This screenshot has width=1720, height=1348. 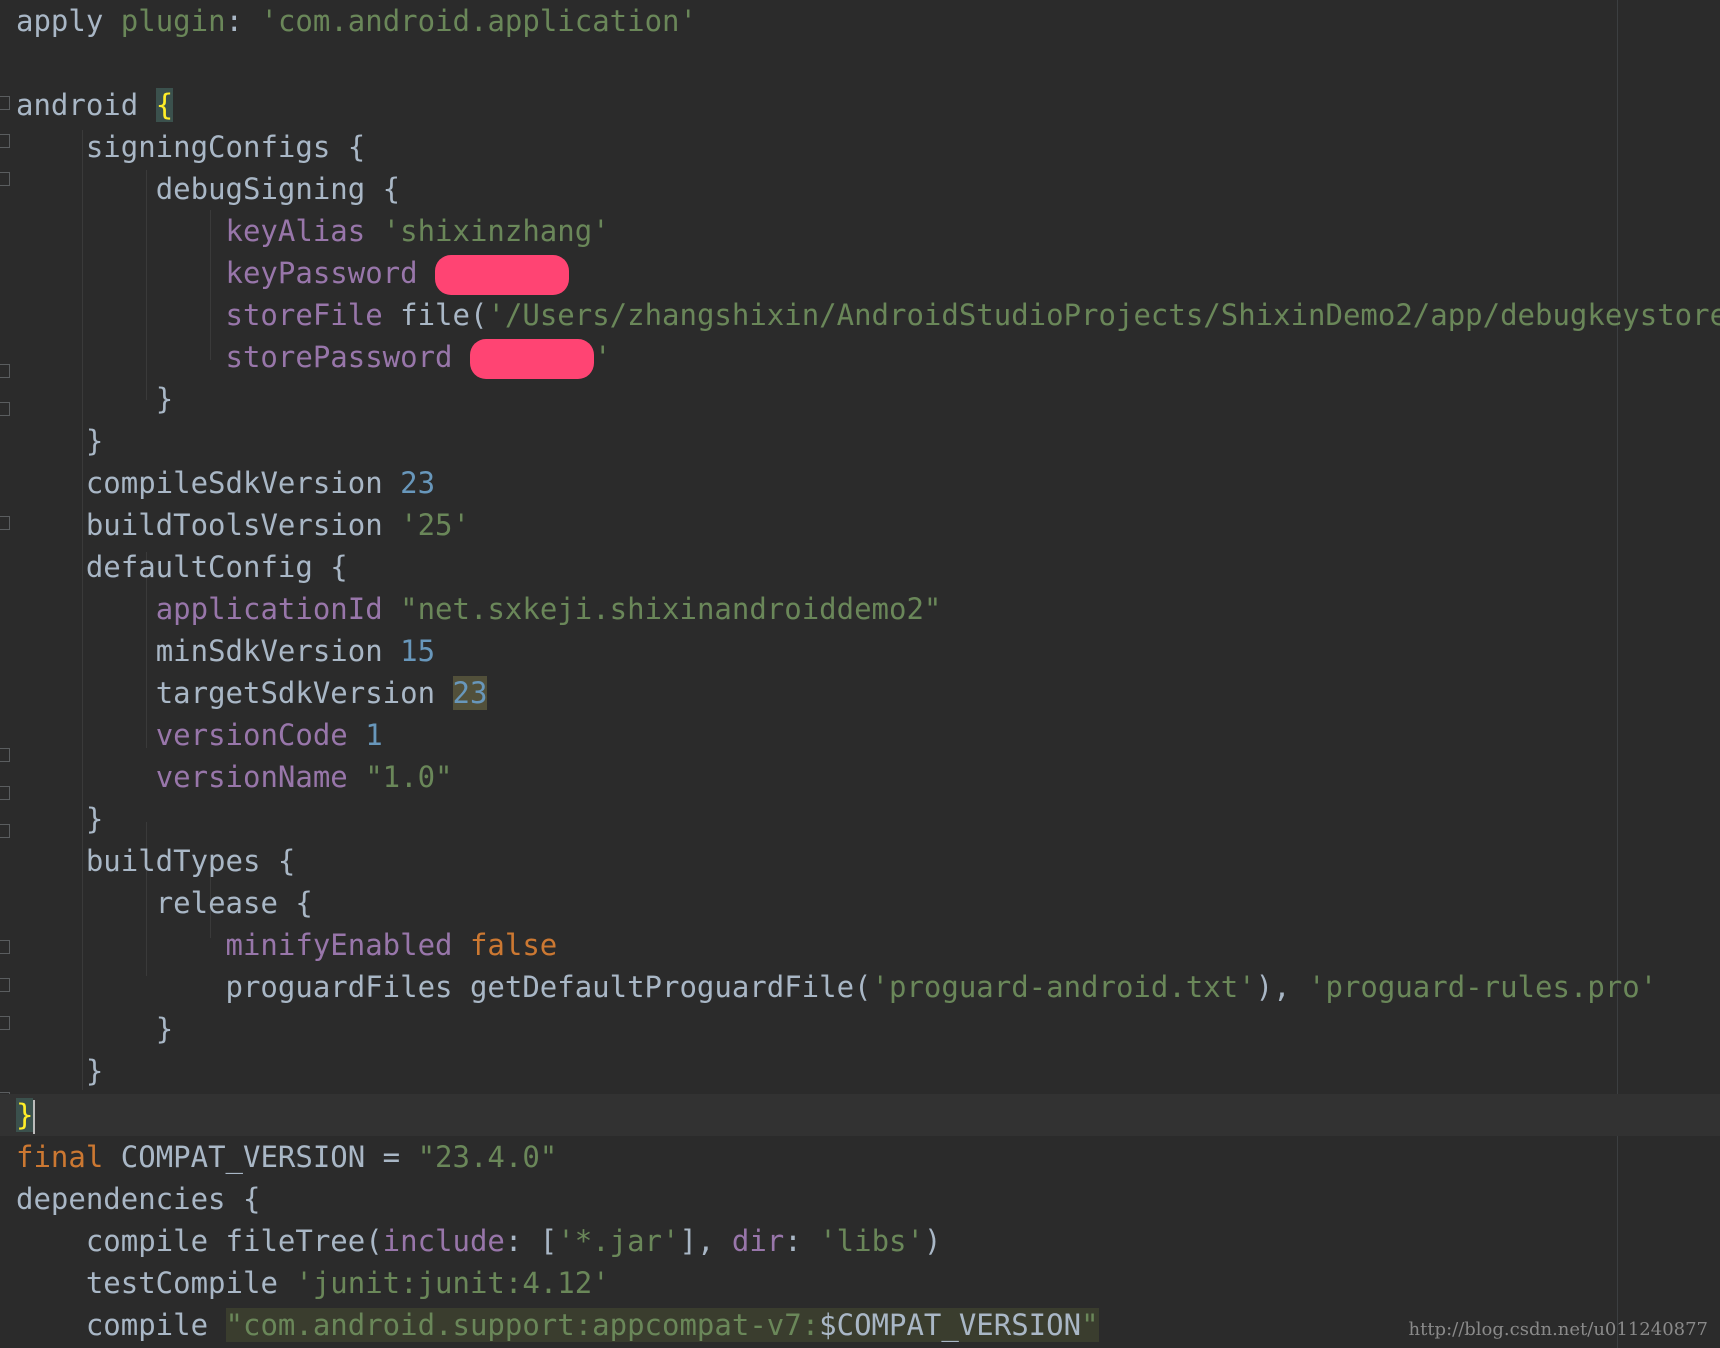 I want to click on code-line: defaultConfig {, so click(x=182, y=567).